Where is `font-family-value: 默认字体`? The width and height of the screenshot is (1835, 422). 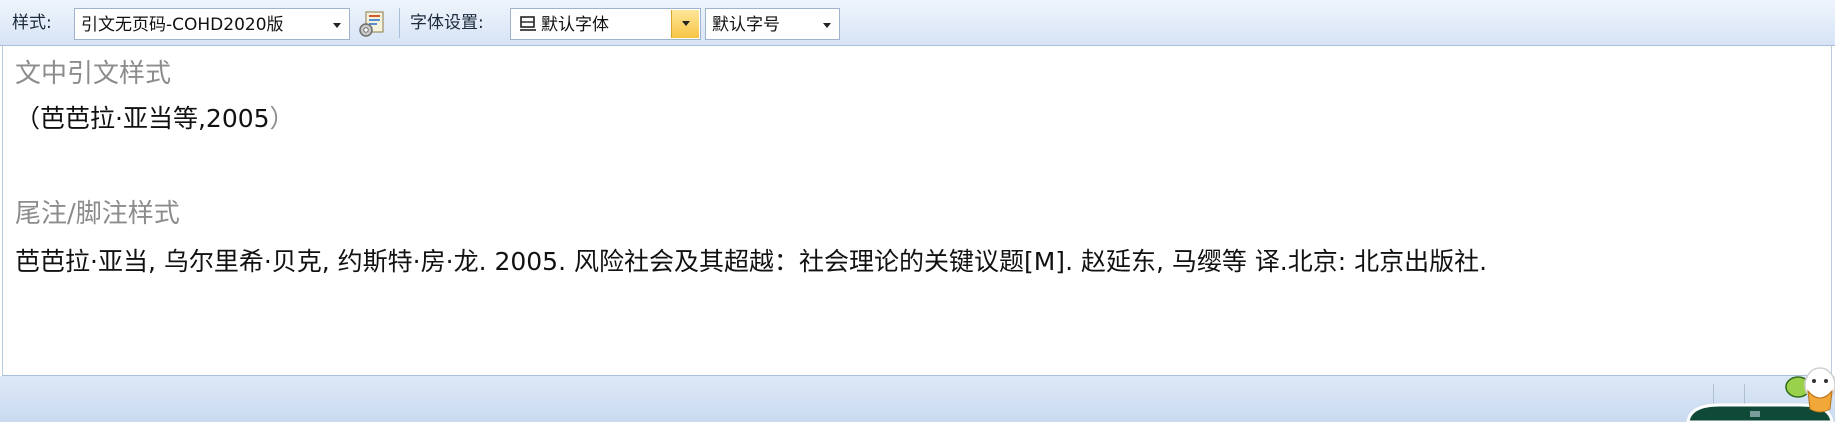
font-family-value: 默认字体 is located at coordinates (575, 25).